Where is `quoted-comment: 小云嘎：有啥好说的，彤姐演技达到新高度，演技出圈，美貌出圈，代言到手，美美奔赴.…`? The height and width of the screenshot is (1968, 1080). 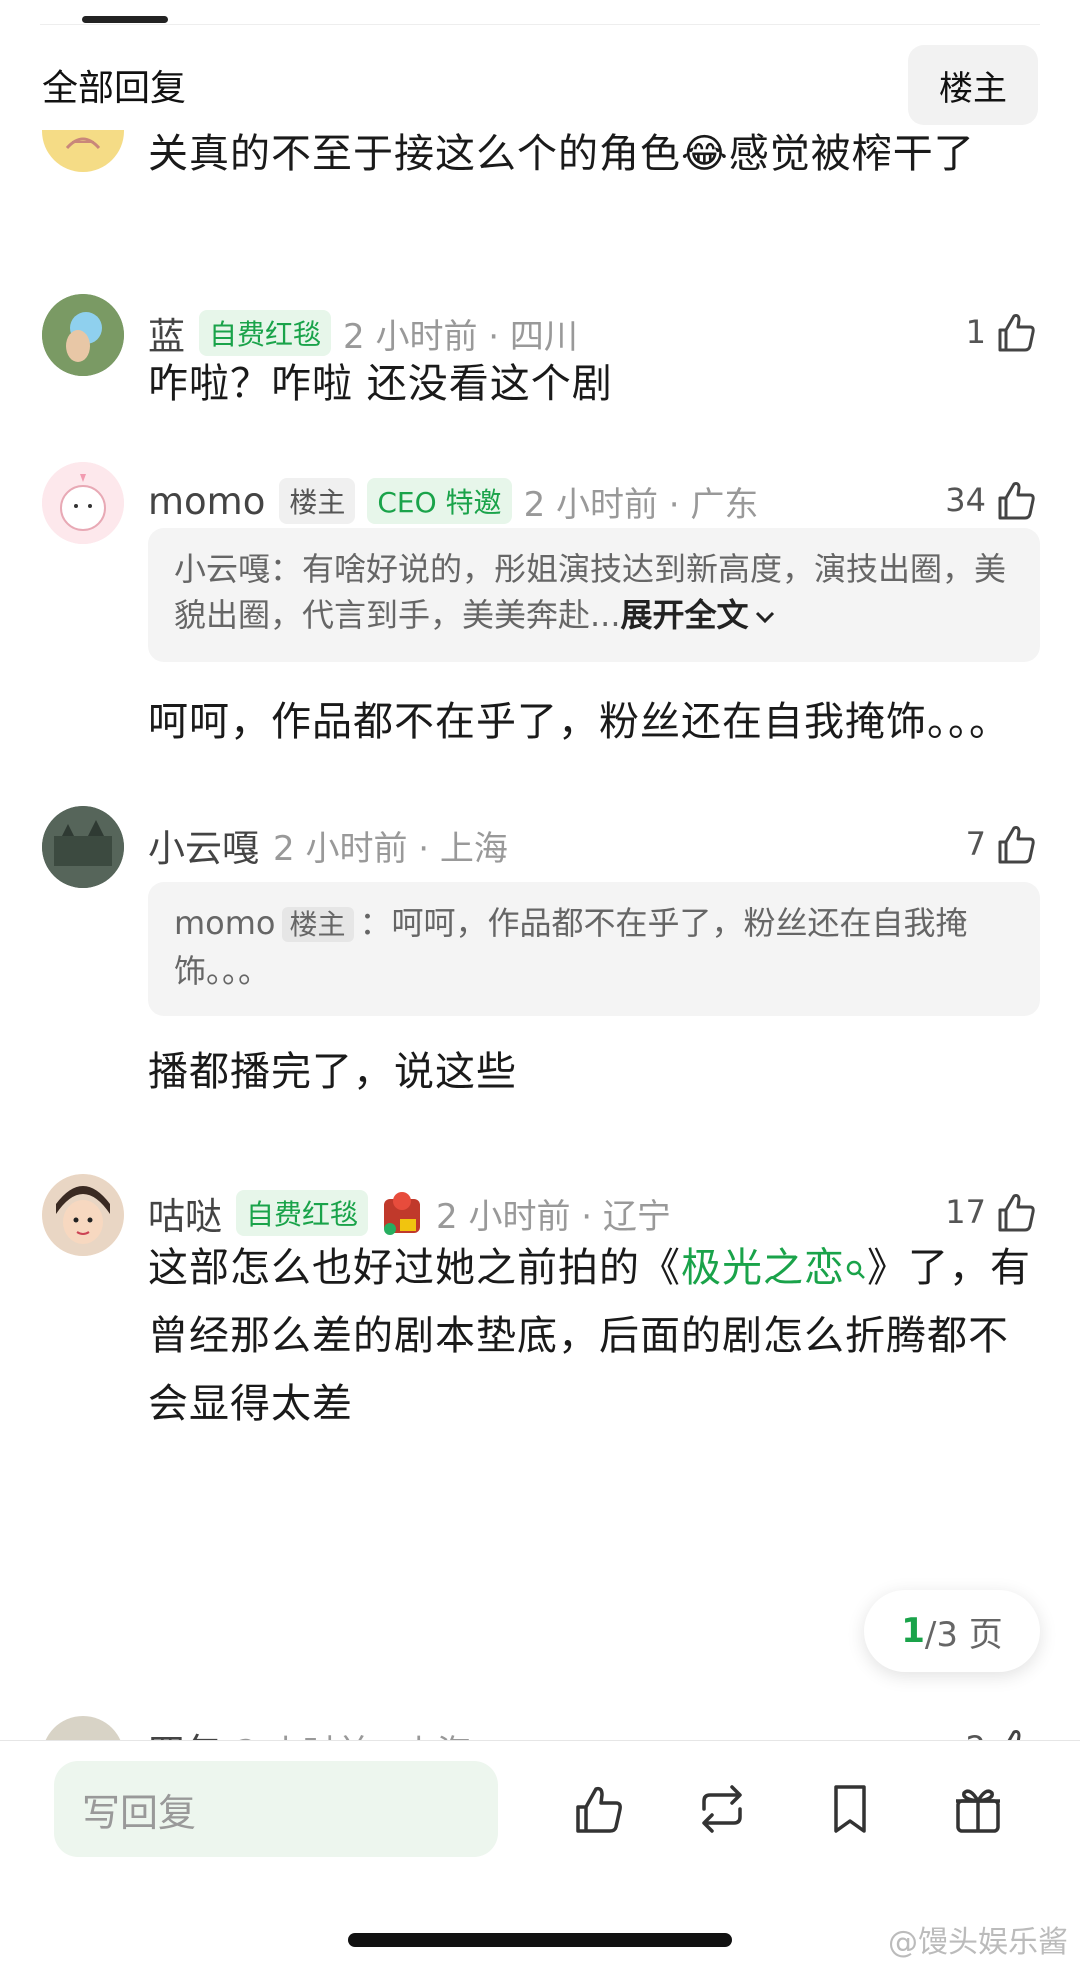
quoted-comment: 小云嘎：有啥好说的，彤姐演技达到新高度，演技出圈，美貌出圈，代言到手，美美奔赴.… is located at coordinates (594, 595).